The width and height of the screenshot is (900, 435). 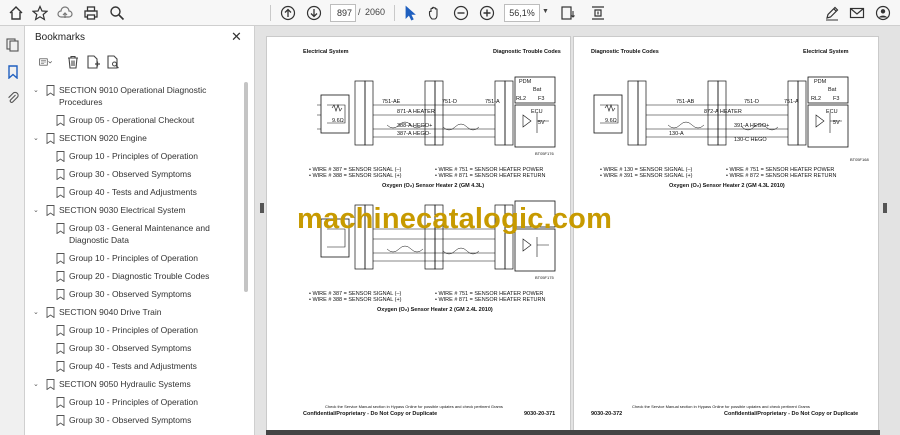 I want to click on bookmark-item: Group 20 - Diagnostic Trouble Codes, so click(x=134, y=277).